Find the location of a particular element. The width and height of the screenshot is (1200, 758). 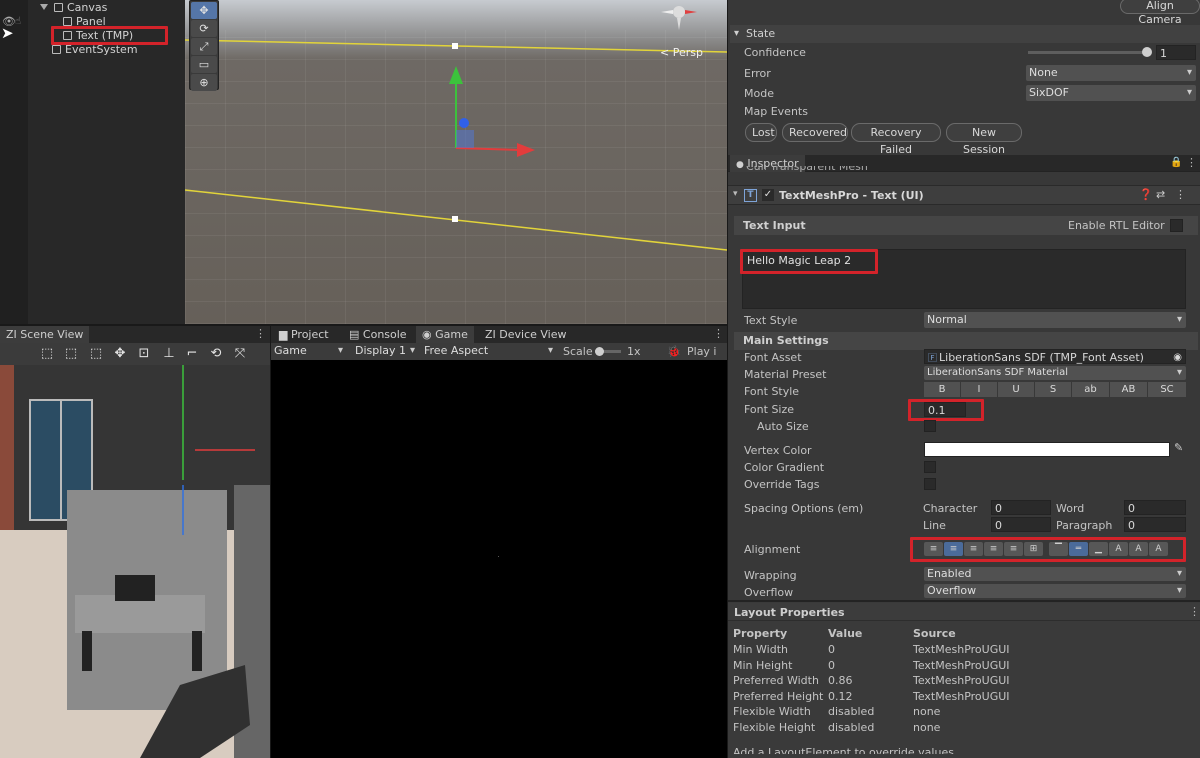

tab-zi-device-view: ZI Device View is located at coordinates (526, 334).